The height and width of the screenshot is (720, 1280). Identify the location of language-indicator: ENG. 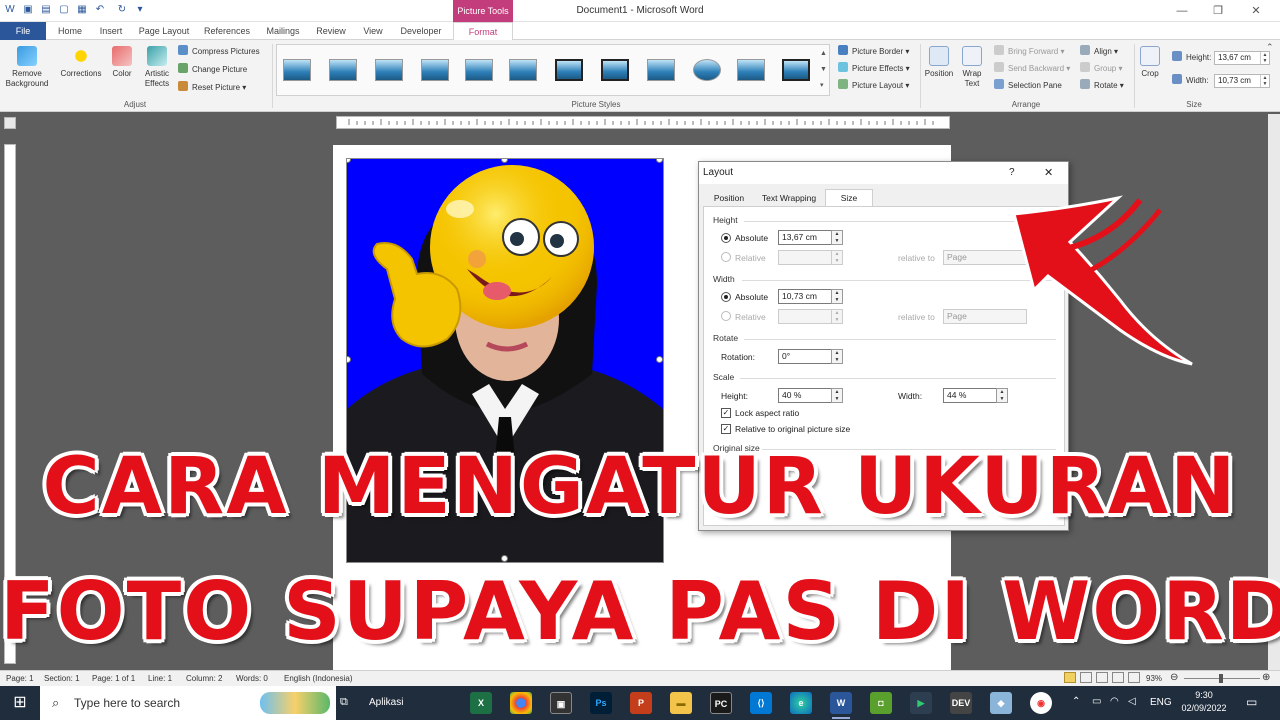
(1161, 702).